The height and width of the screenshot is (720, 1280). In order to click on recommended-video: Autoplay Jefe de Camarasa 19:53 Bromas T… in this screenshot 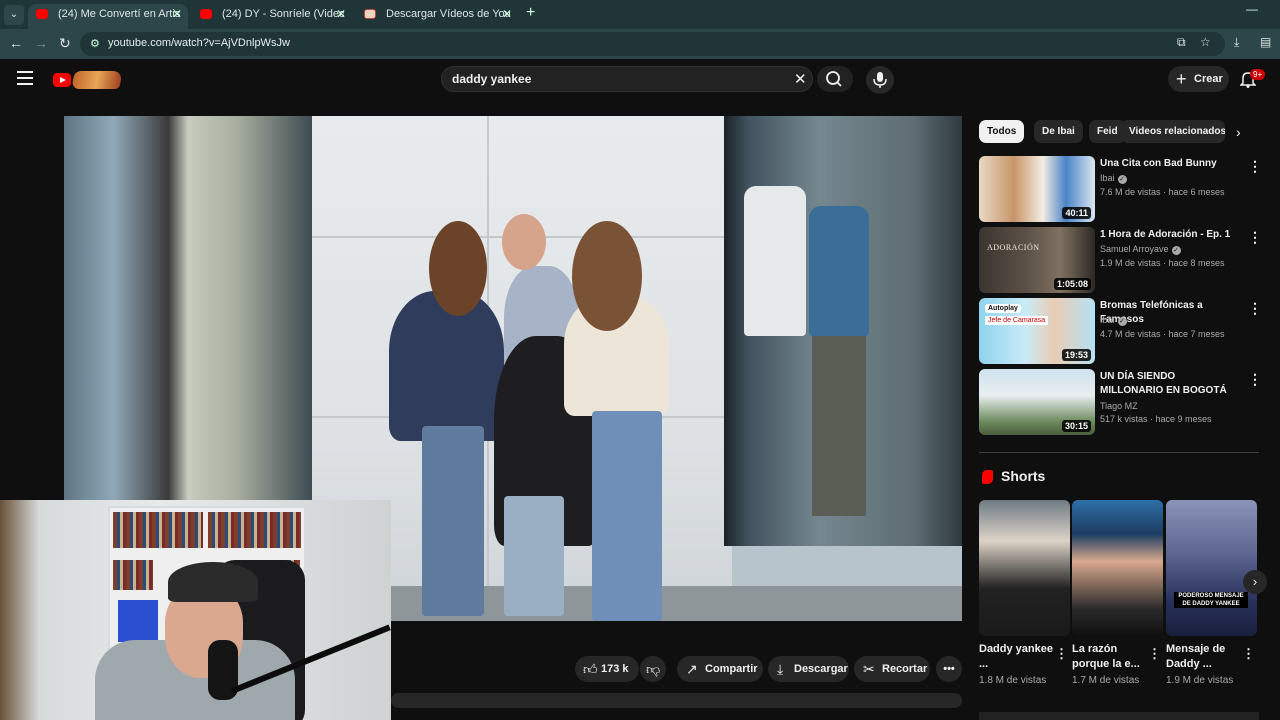, I will do `click(1121, 331)`.